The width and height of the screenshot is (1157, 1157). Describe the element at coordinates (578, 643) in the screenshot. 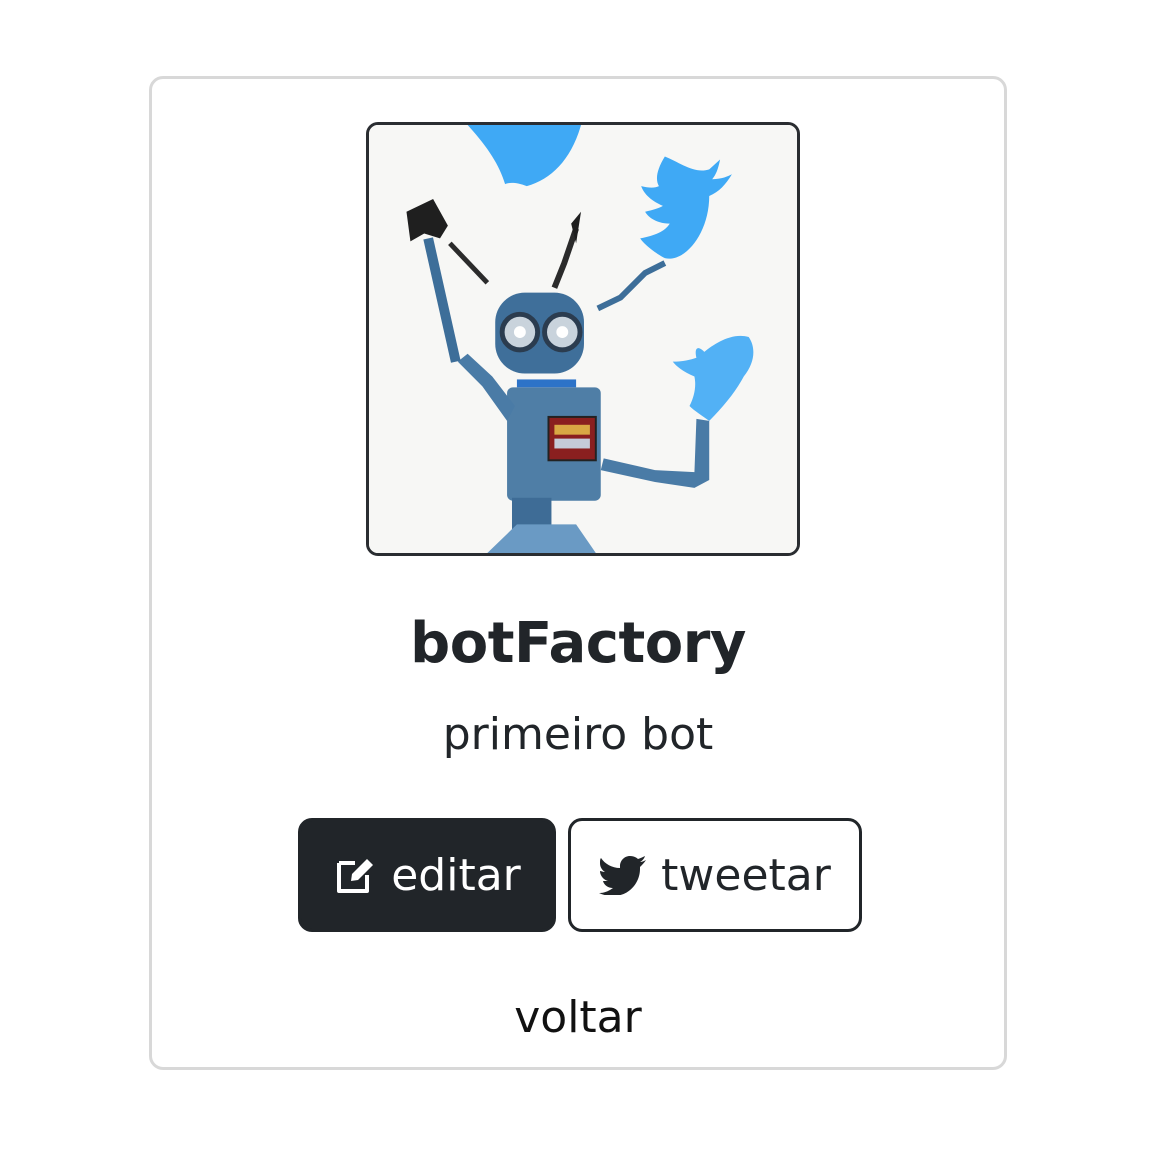

I see `bot-name: botFactory` at that location.